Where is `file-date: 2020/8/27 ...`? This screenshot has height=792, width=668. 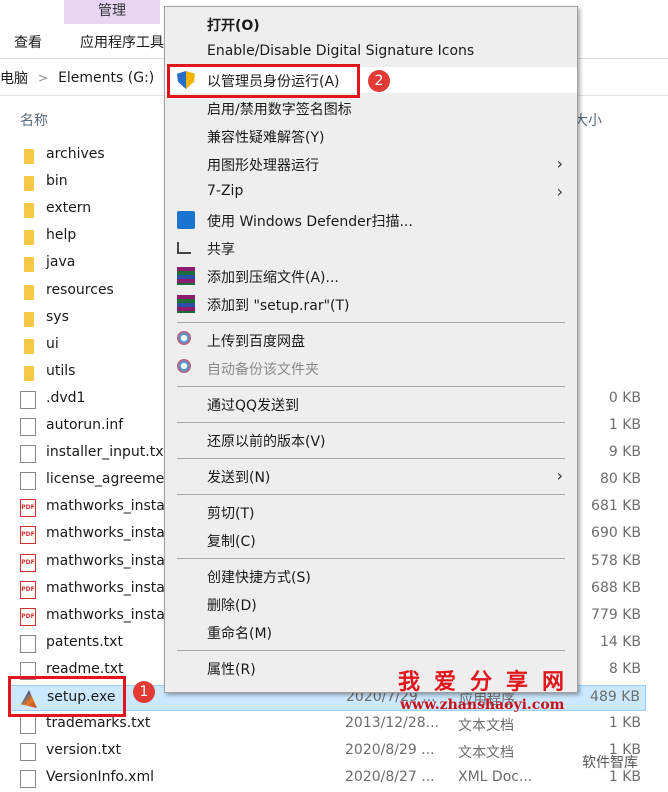 file-date: 2020/8/27 ... is located at coordinates (390, 777).